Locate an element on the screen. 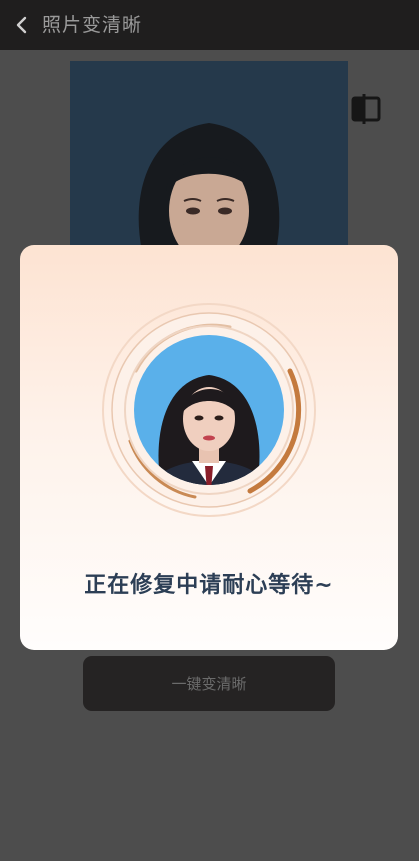  enhance-button: 一键变清晰 is located at coordinates (209, 683).